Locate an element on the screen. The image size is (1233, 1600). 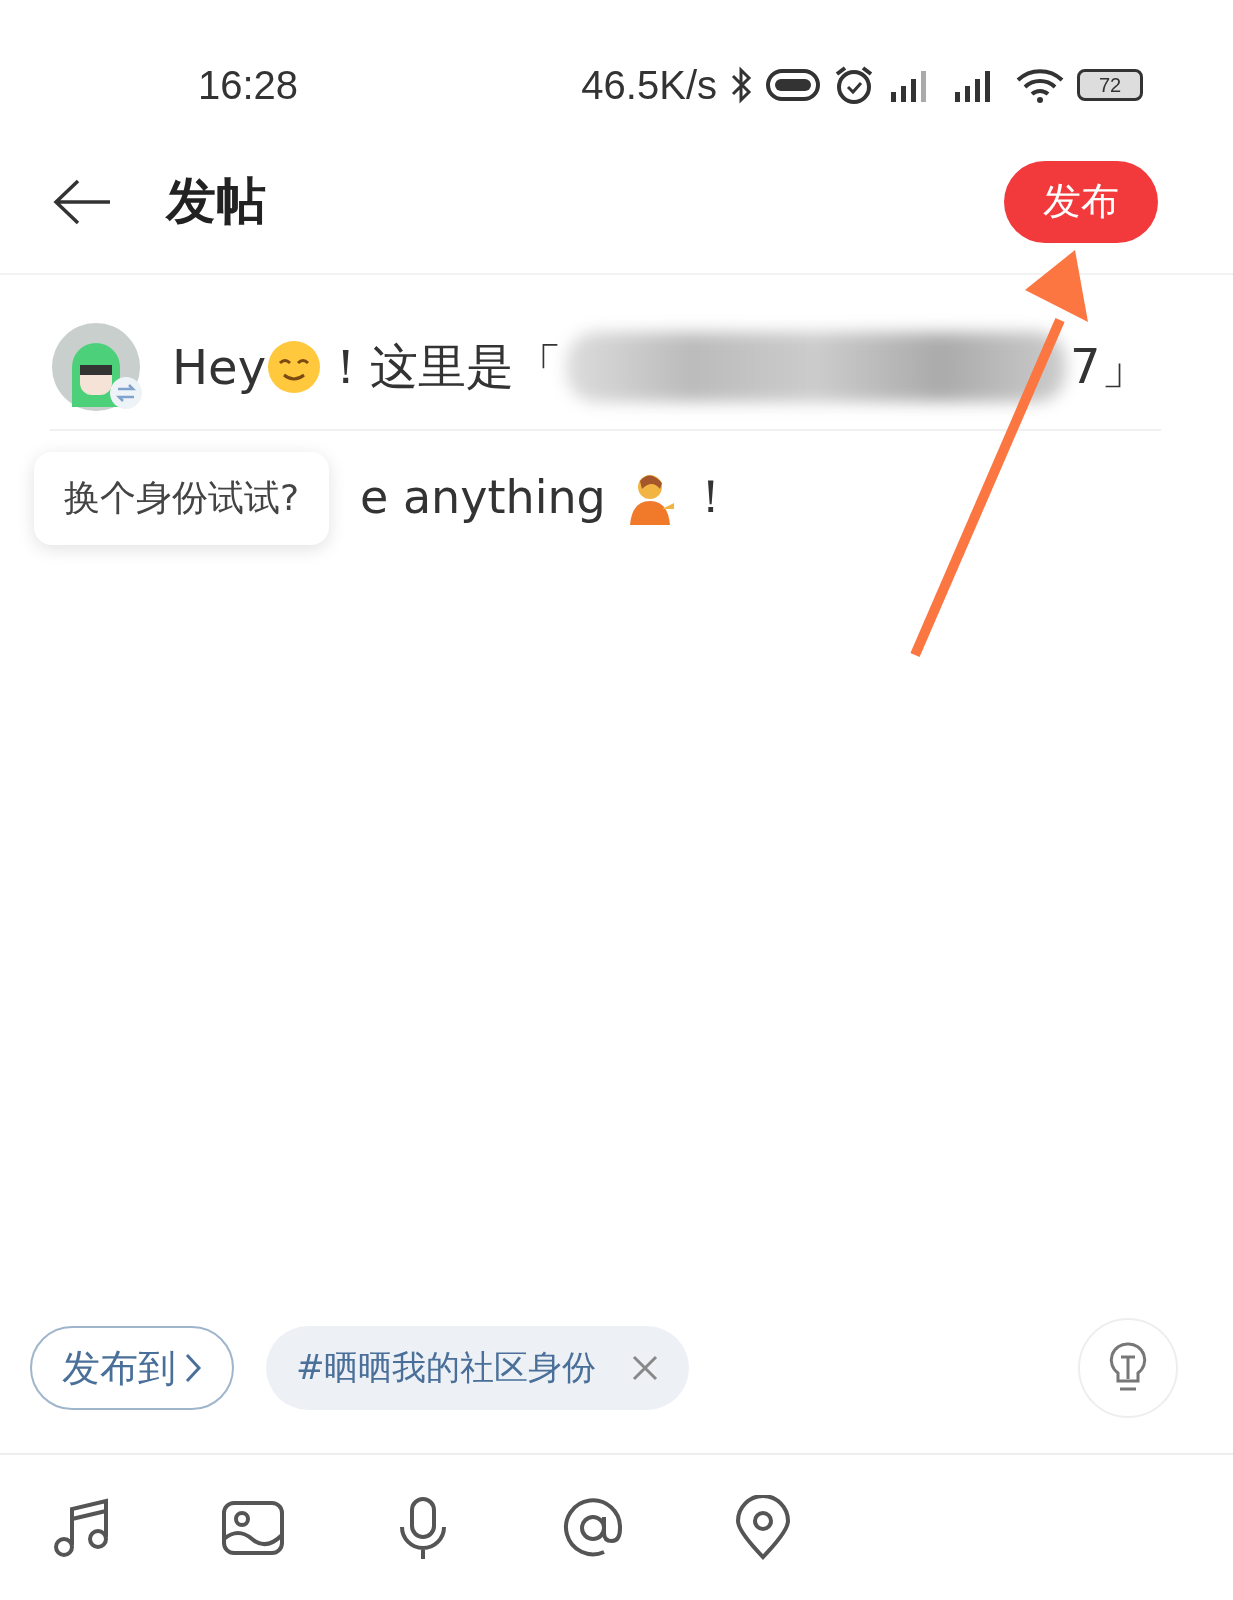
battery-level: 72 is located at coordinates (1110, 85).